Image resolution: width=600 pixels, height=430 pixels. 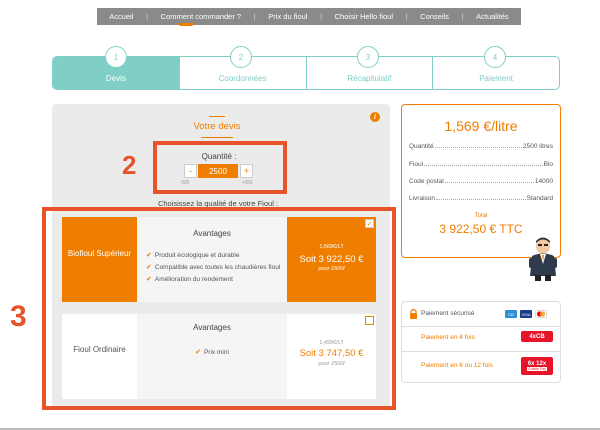 I want to click on summary-value: 14000, so click(x=543, y=181).